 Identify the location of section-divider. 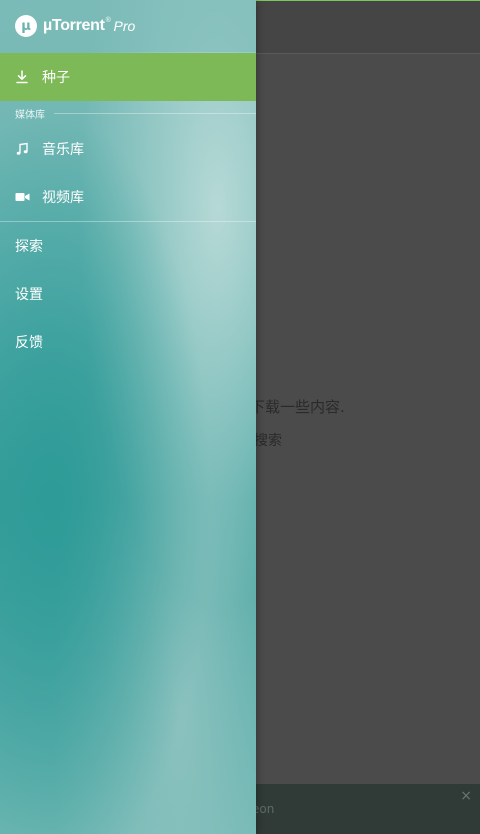
(155, 113).